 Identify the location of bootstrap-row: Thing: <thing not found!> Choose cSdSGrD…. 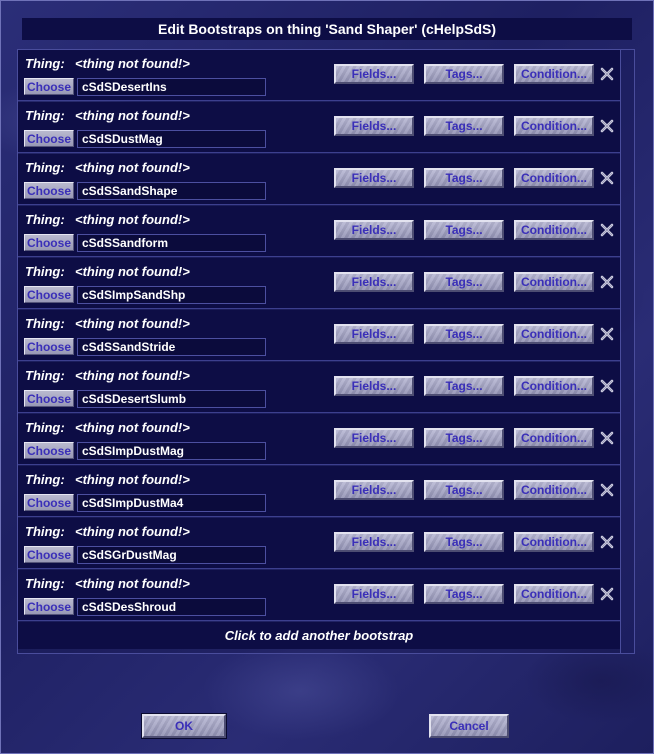
(319, 543).